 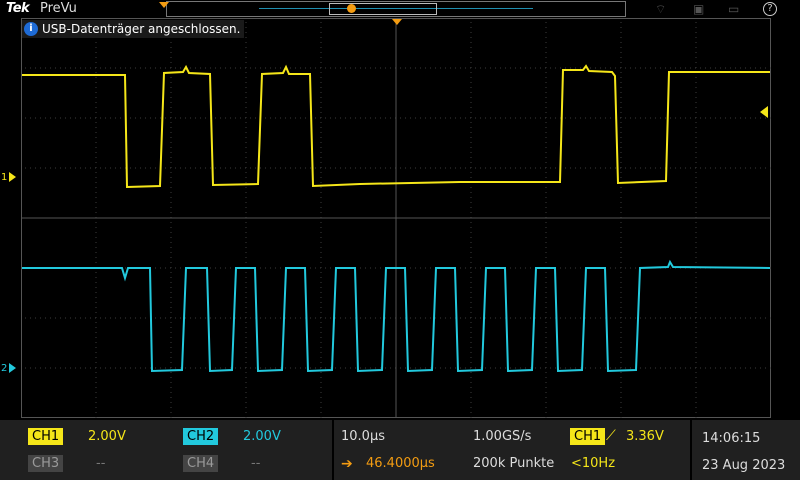 I want to click on time-per-division: 10.0µs, so click(x=363, y=436).